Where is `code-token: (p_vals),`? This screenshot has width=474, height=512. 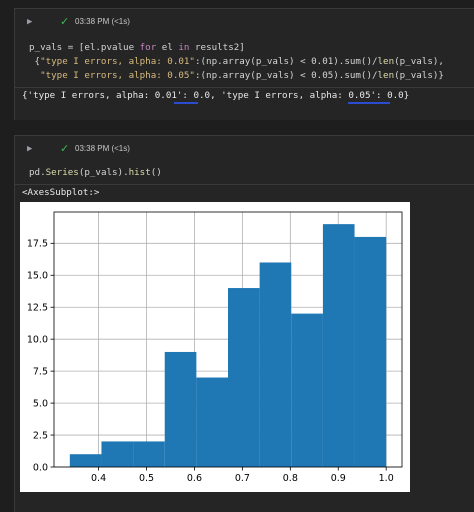
code-token: (p_vals), is located at coordinates (419, 61).